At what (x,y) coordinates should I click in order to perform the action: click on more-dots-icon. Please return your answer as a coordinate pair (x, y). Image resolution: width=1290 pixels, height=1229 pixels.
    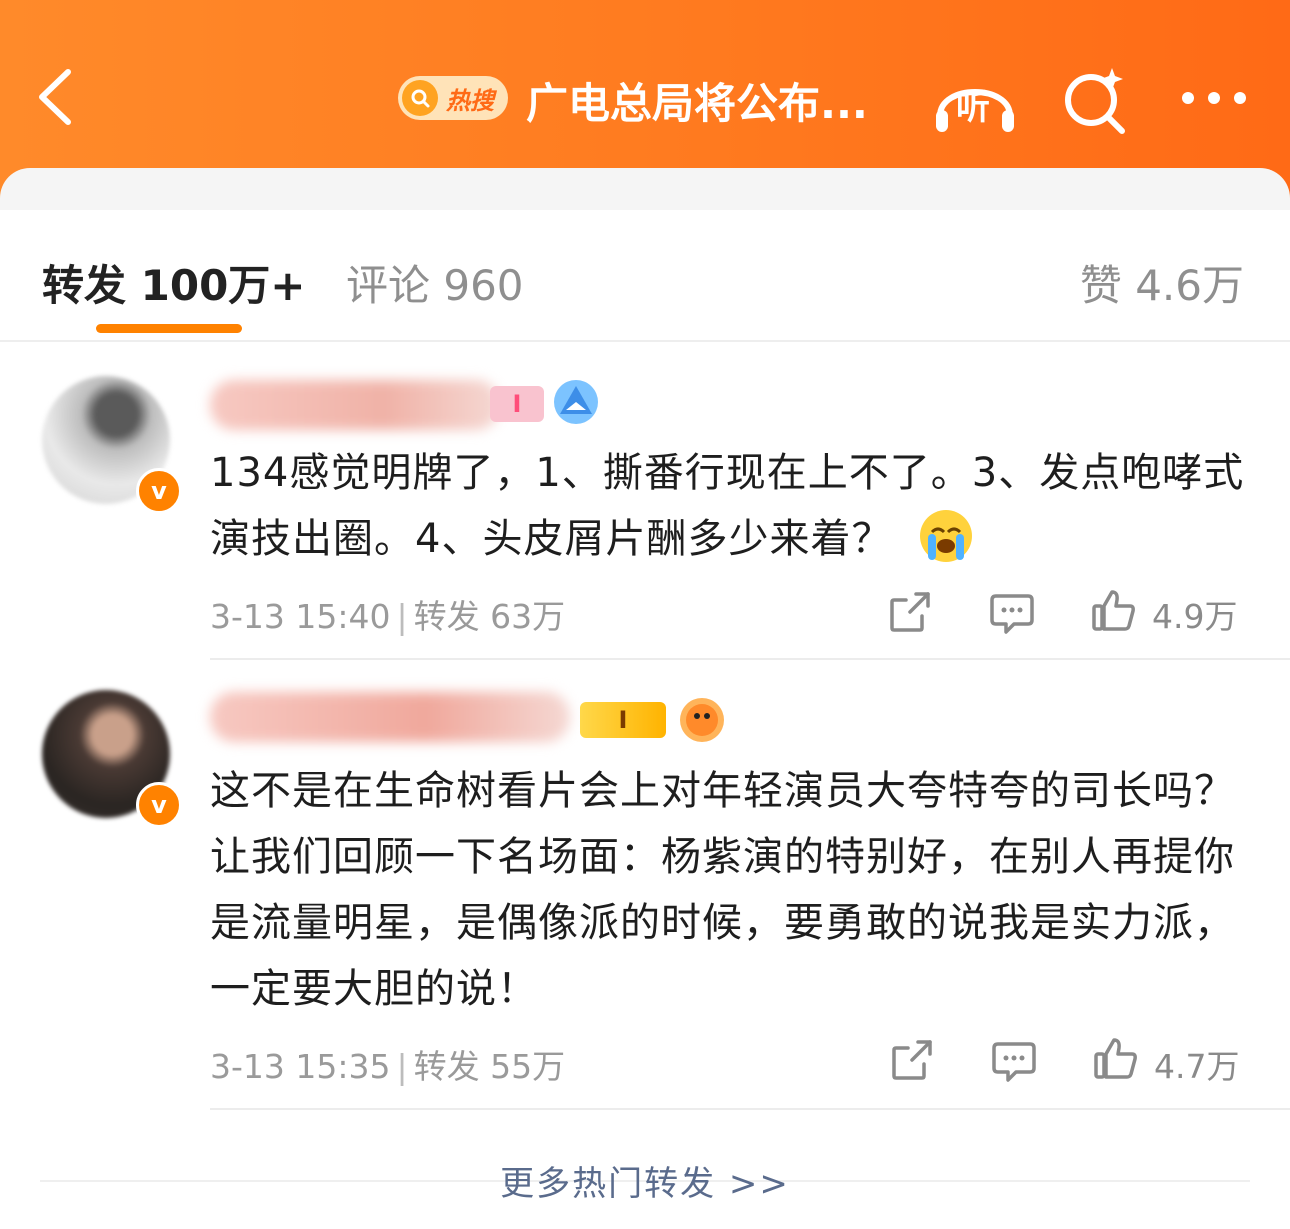
    Looking at the image, I should click on (1214, 98).